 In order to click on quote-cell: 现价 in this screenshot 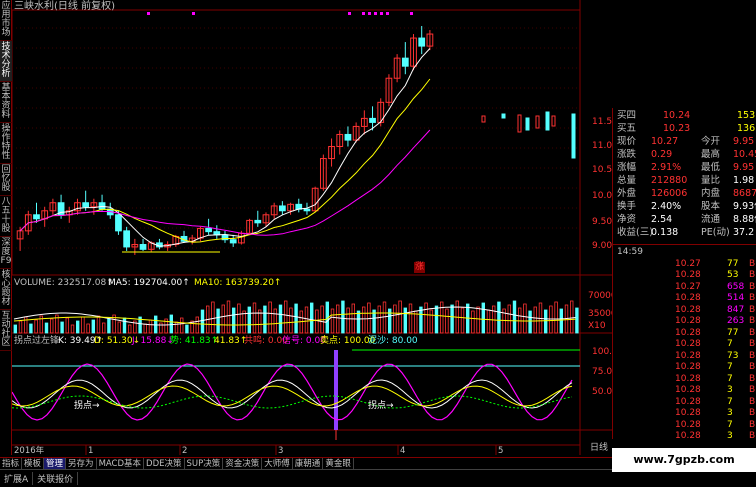, I will do `click(627, 141)`.